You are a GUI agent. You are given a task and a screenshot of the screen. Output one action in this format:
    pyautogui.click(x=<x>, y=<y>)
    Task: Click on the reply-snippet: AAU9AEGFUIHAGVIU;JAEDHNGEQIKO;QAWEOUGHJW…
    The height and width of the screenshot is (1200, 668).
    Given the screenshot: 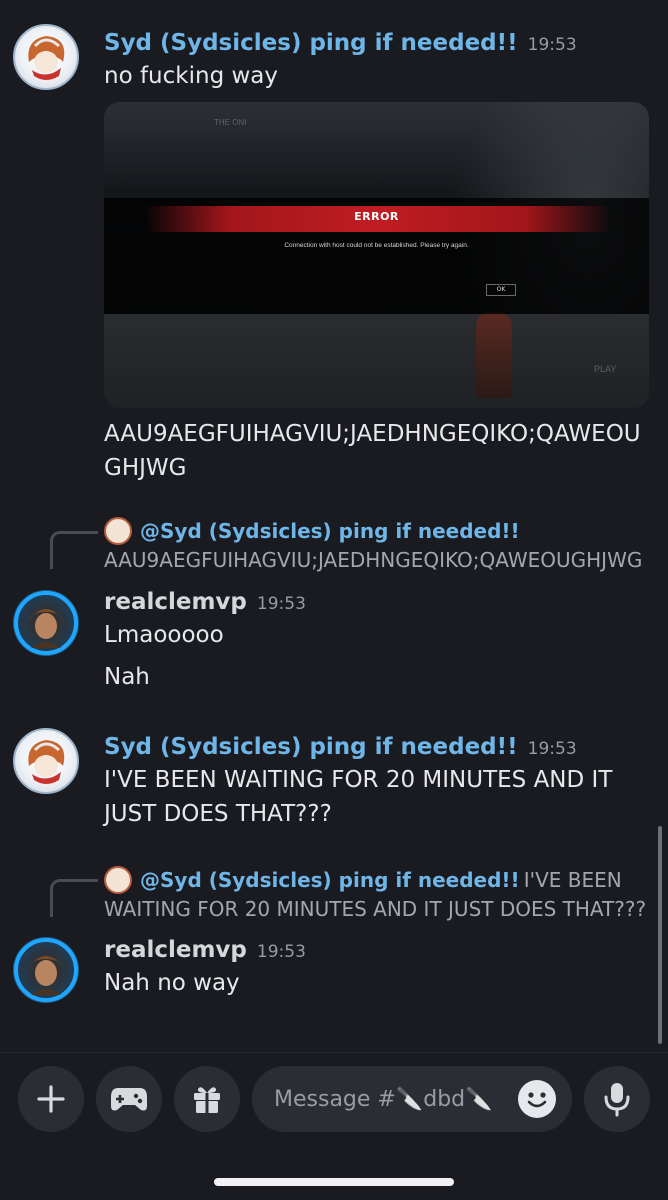 What is the action you would take?
    pyautogui.click(x=373, y=560)
    